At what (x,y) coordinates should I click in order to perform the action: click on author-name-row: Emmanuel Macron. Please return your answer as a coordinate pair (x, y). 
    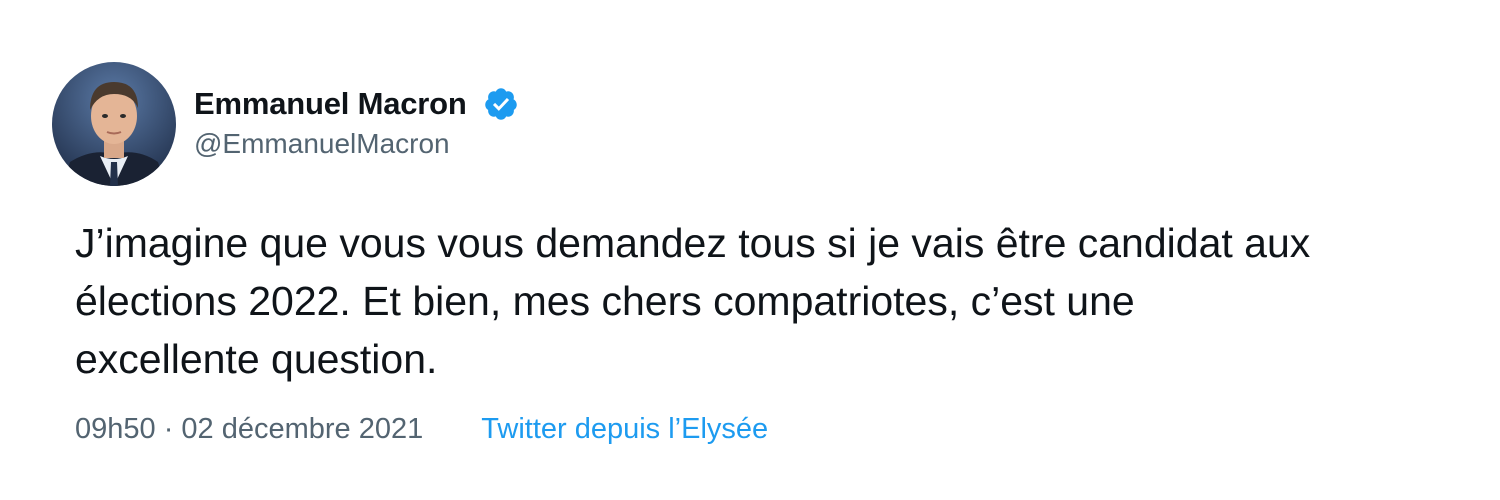
    Looking at the image, I should click on (356, 104).